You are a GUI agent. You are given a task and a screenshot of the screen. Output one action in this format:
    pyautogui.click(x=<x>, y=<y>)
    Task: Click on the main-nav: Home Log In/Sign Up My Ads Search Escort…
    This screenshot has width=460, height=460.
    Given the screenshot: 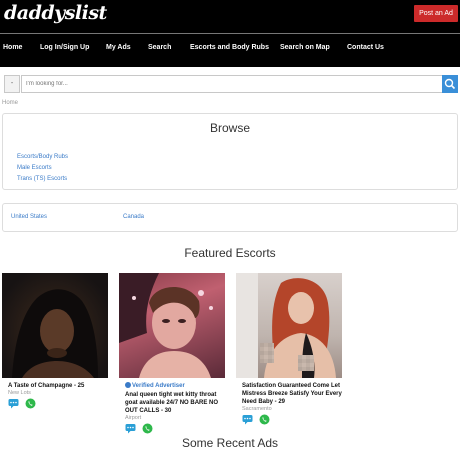 What is the action you would take?
    pyautogui.click(x=230, y=50)
    